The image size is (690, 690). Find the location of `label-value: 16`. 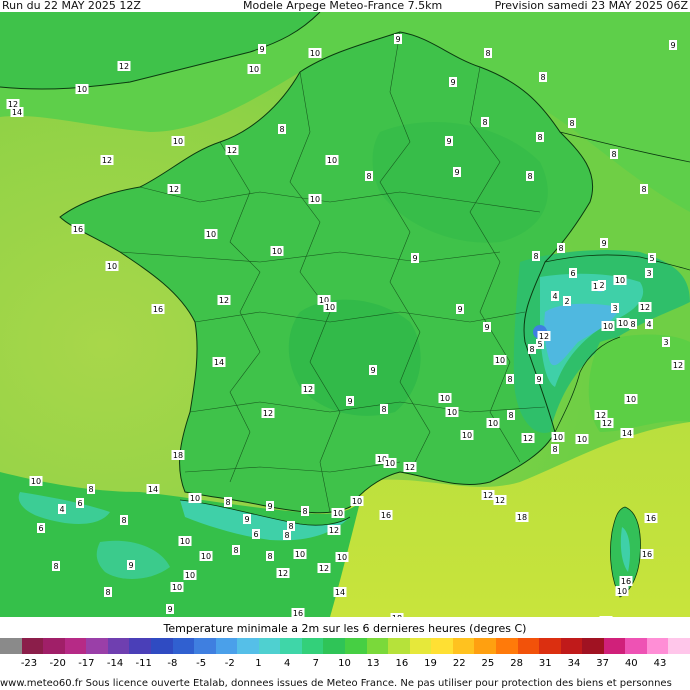

label-value: 16 is located at coordinates (386, 515).